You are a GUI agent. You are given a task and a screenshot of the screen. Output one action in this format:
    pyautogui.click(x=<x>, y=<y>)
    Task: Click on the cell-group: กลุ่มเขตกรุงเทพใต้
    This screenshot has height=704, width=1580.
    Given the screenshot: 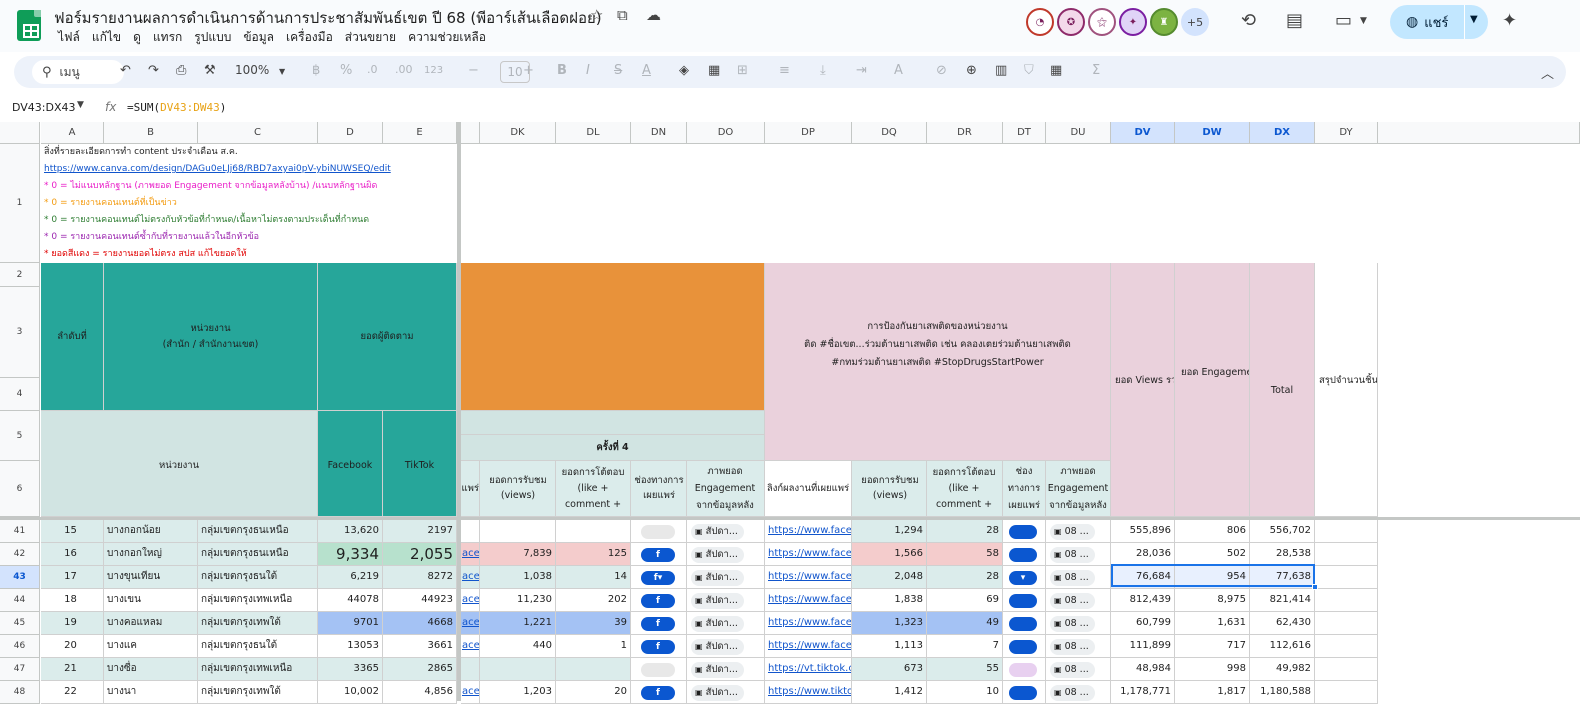 What is the action you would take?
    pyautogui.click(x=258, y=623)
    